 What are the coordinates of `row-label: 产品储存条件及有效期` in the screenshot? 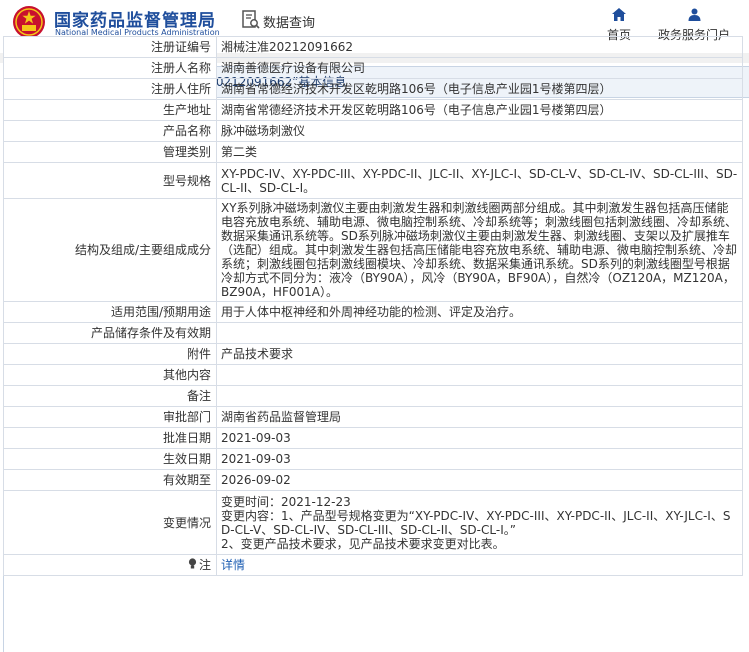 It's located at (110, 333).